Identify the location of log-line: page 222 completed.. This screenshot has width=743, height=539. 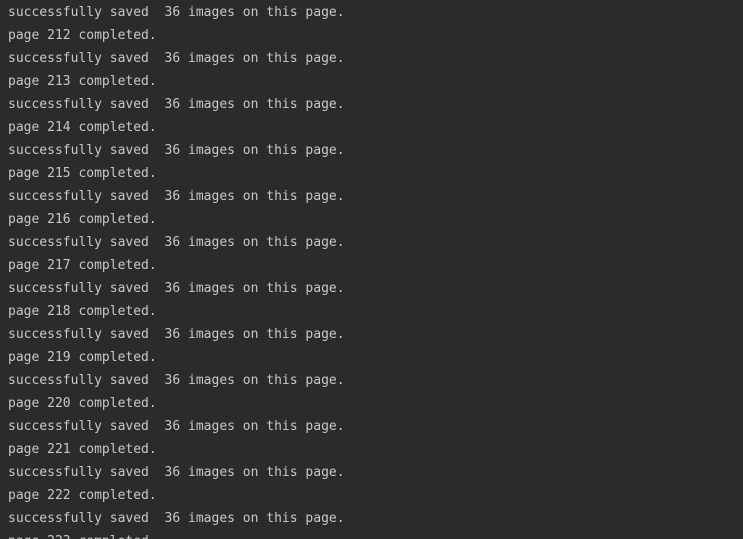
(82, 495).